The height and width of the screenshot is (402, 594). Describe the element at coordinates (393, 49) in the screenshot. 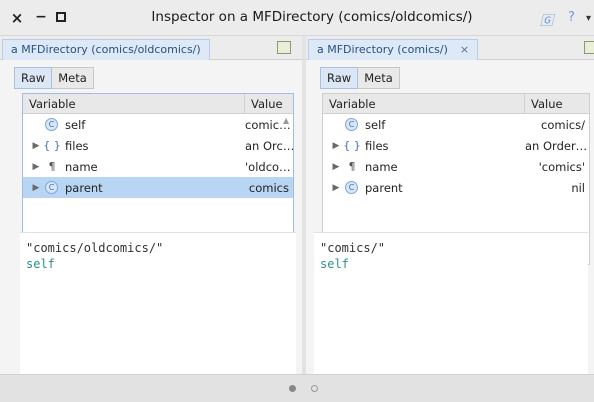

I see `pane-tab: a MFDirectory (comics/) ×` at that location.